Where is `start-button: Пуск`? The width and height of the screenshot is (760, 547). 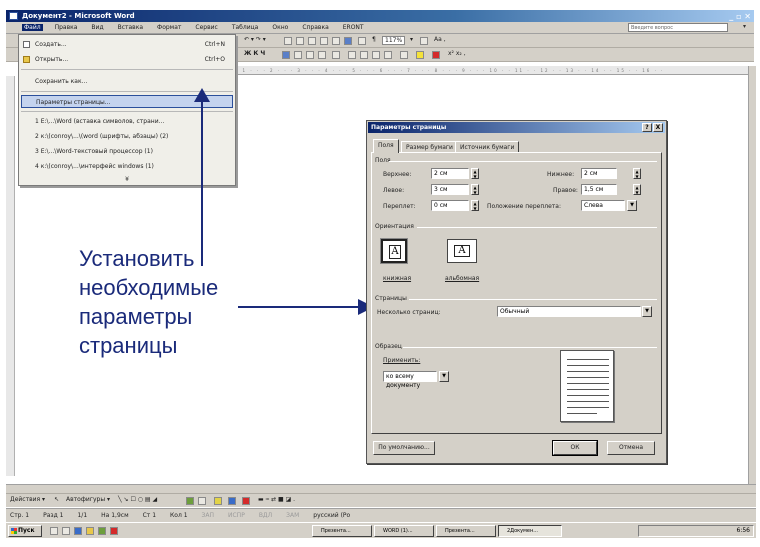 start-button: Пуск is located at coordinates (25, 531).